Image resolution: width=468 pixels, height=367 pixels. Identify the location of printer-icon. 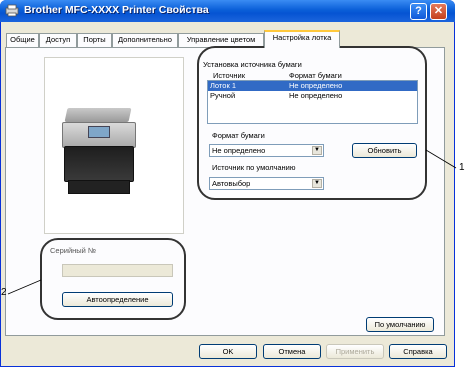
(12, 10).